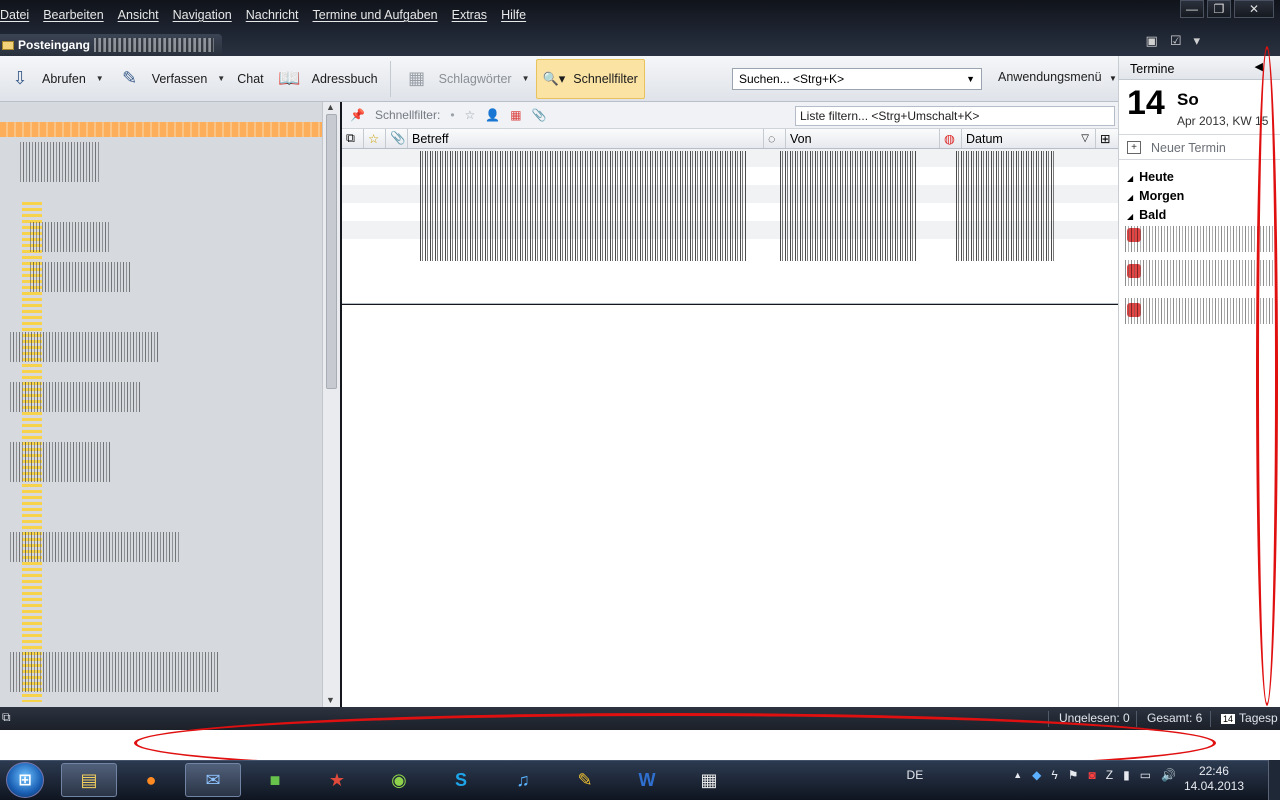  What do you see at coordinates (590, 78) in the screenshot?
I see `quick-filter-button: 🔍▾ Schnellfilter` at bounding box center [590, 78].